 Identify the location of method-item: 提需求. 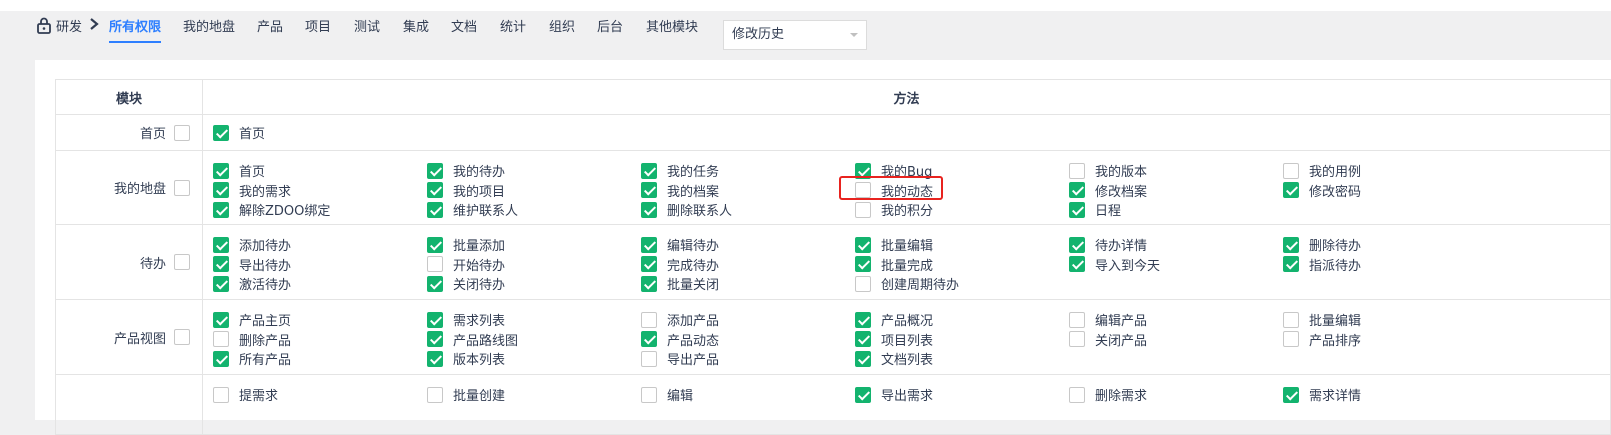
(320, 395).